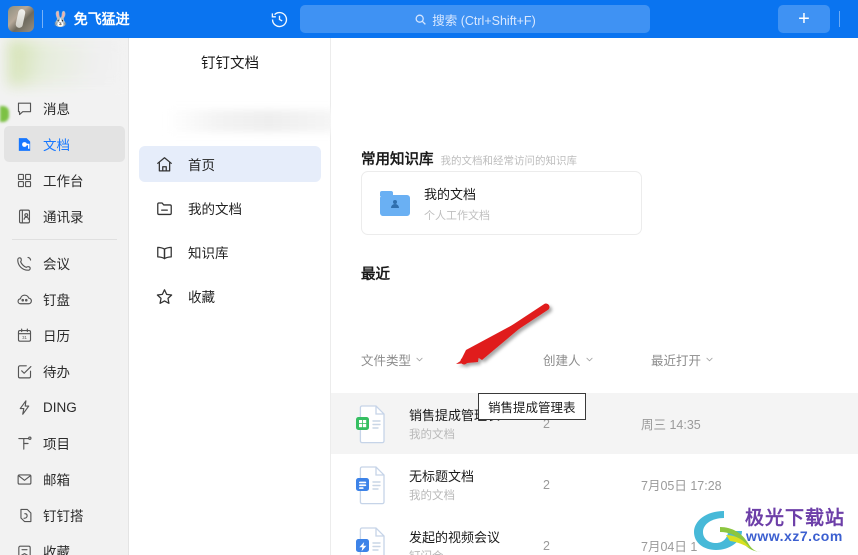 The width and height of the screenshot is (858, 555). Describe the element at coordinates (164, 164) in the screenshot. I see `home-icon` at that location.